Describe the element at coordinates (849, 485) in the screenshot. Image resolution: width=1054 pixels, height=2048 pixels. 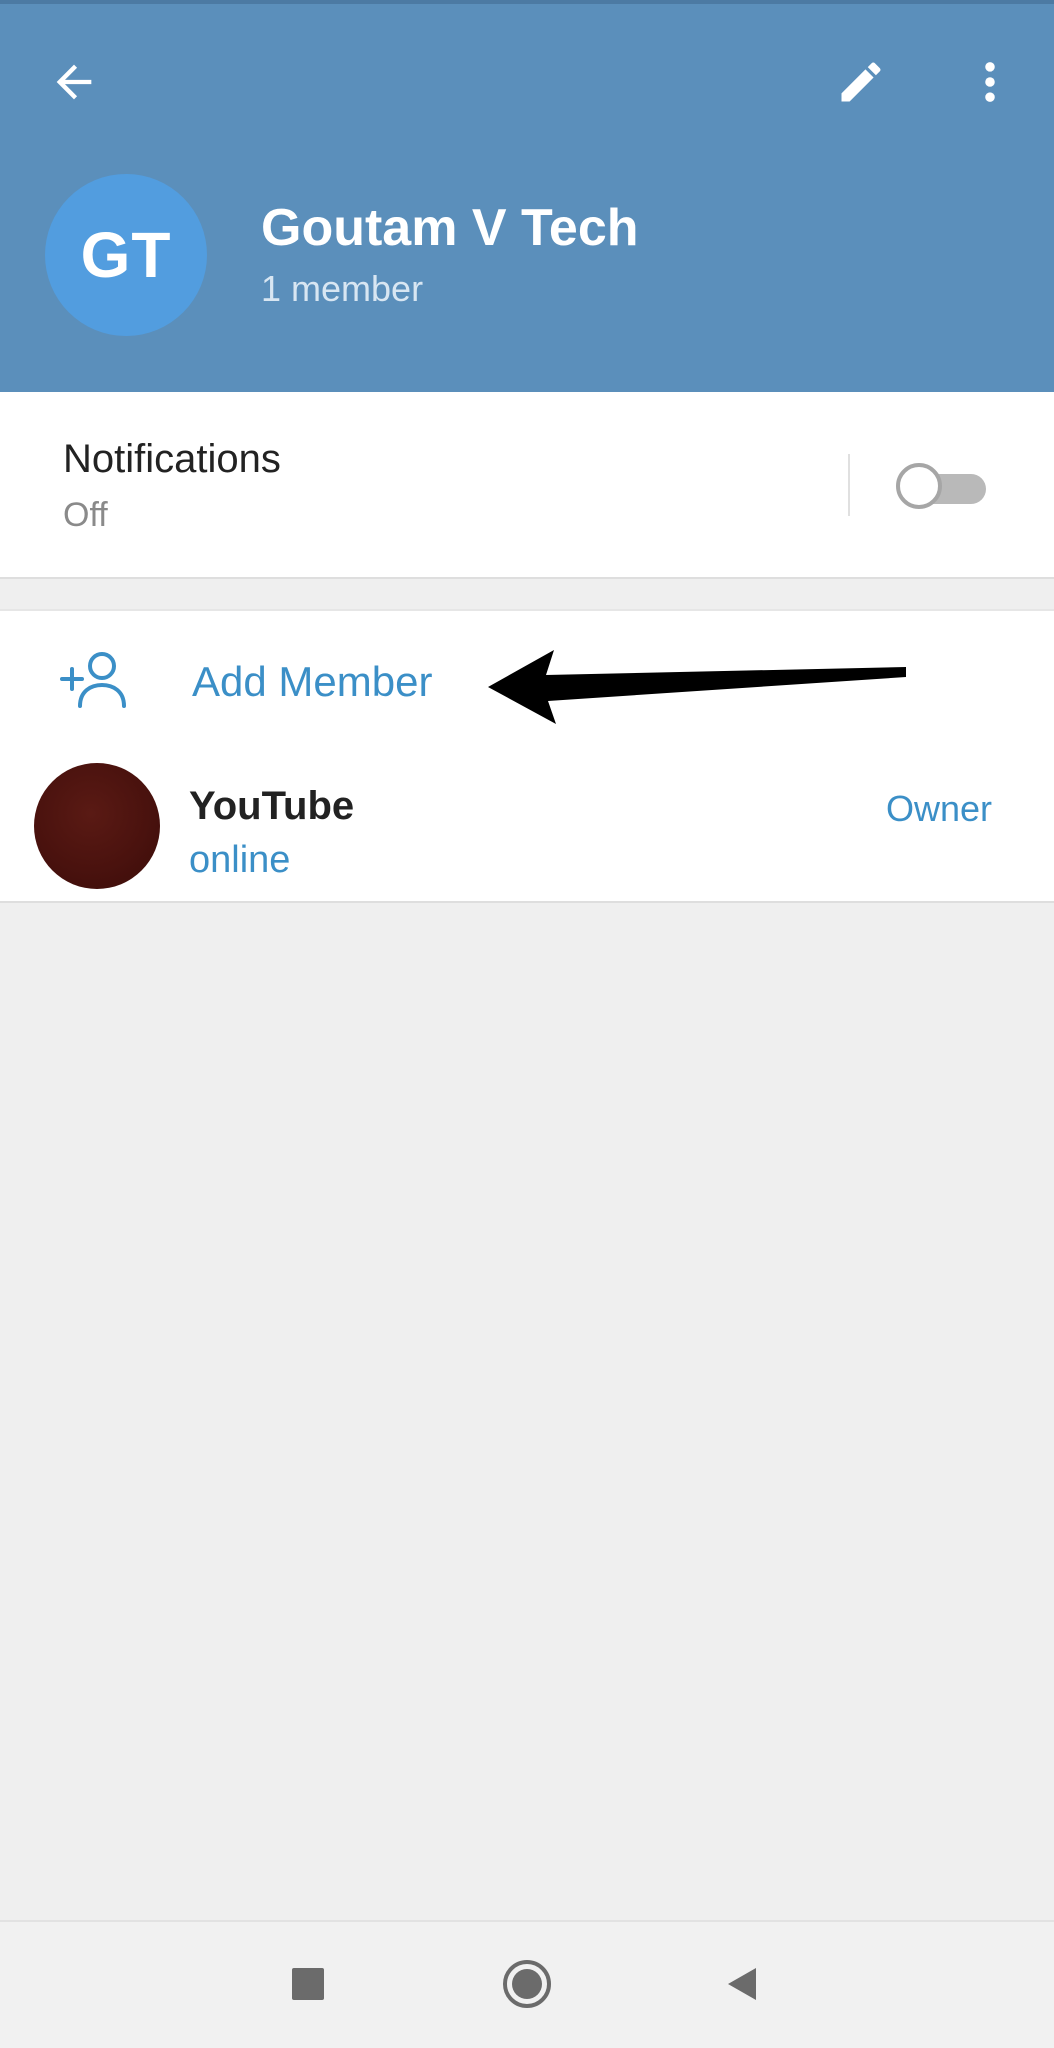
I see `notifications-divider` at that location.